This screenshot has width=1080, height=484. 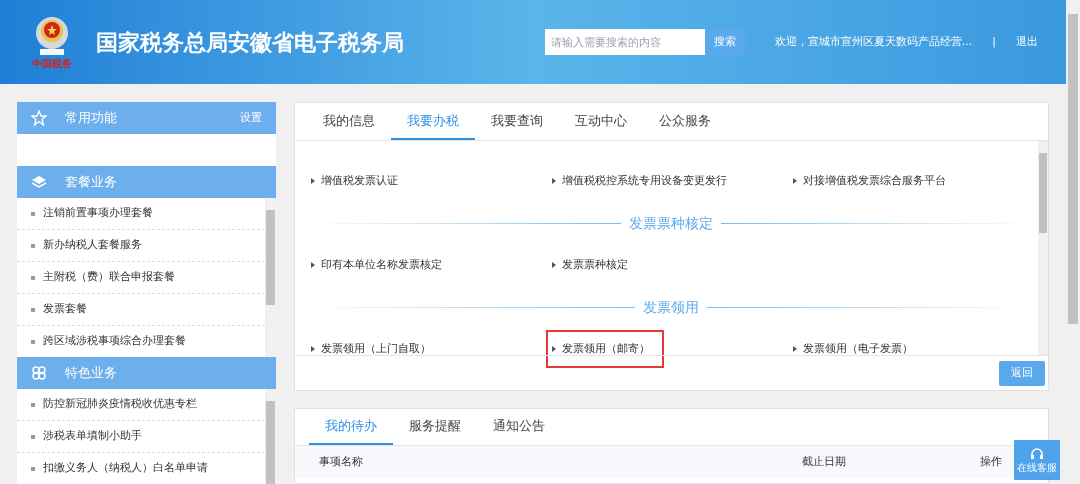 I want to click on clover-icon, so click(x=39, y=373).